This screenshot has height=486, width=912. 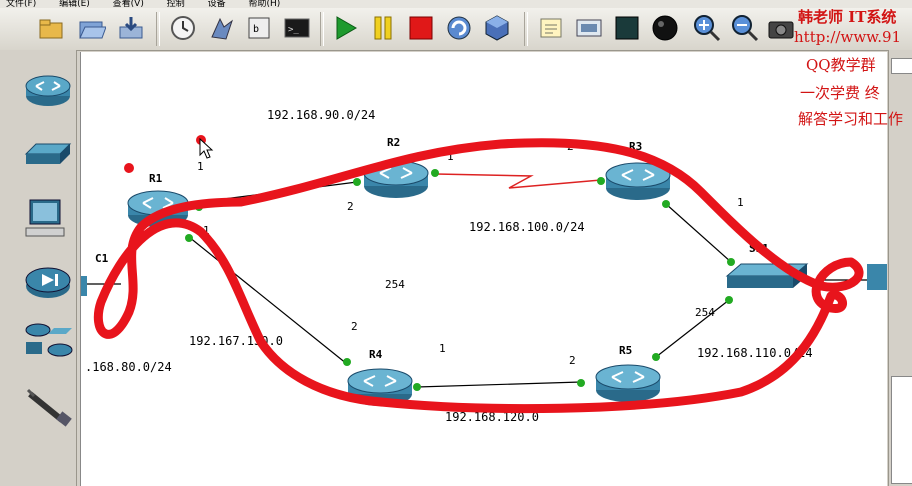 I want to click on all-devices-icon, so click(x=48, y=342).